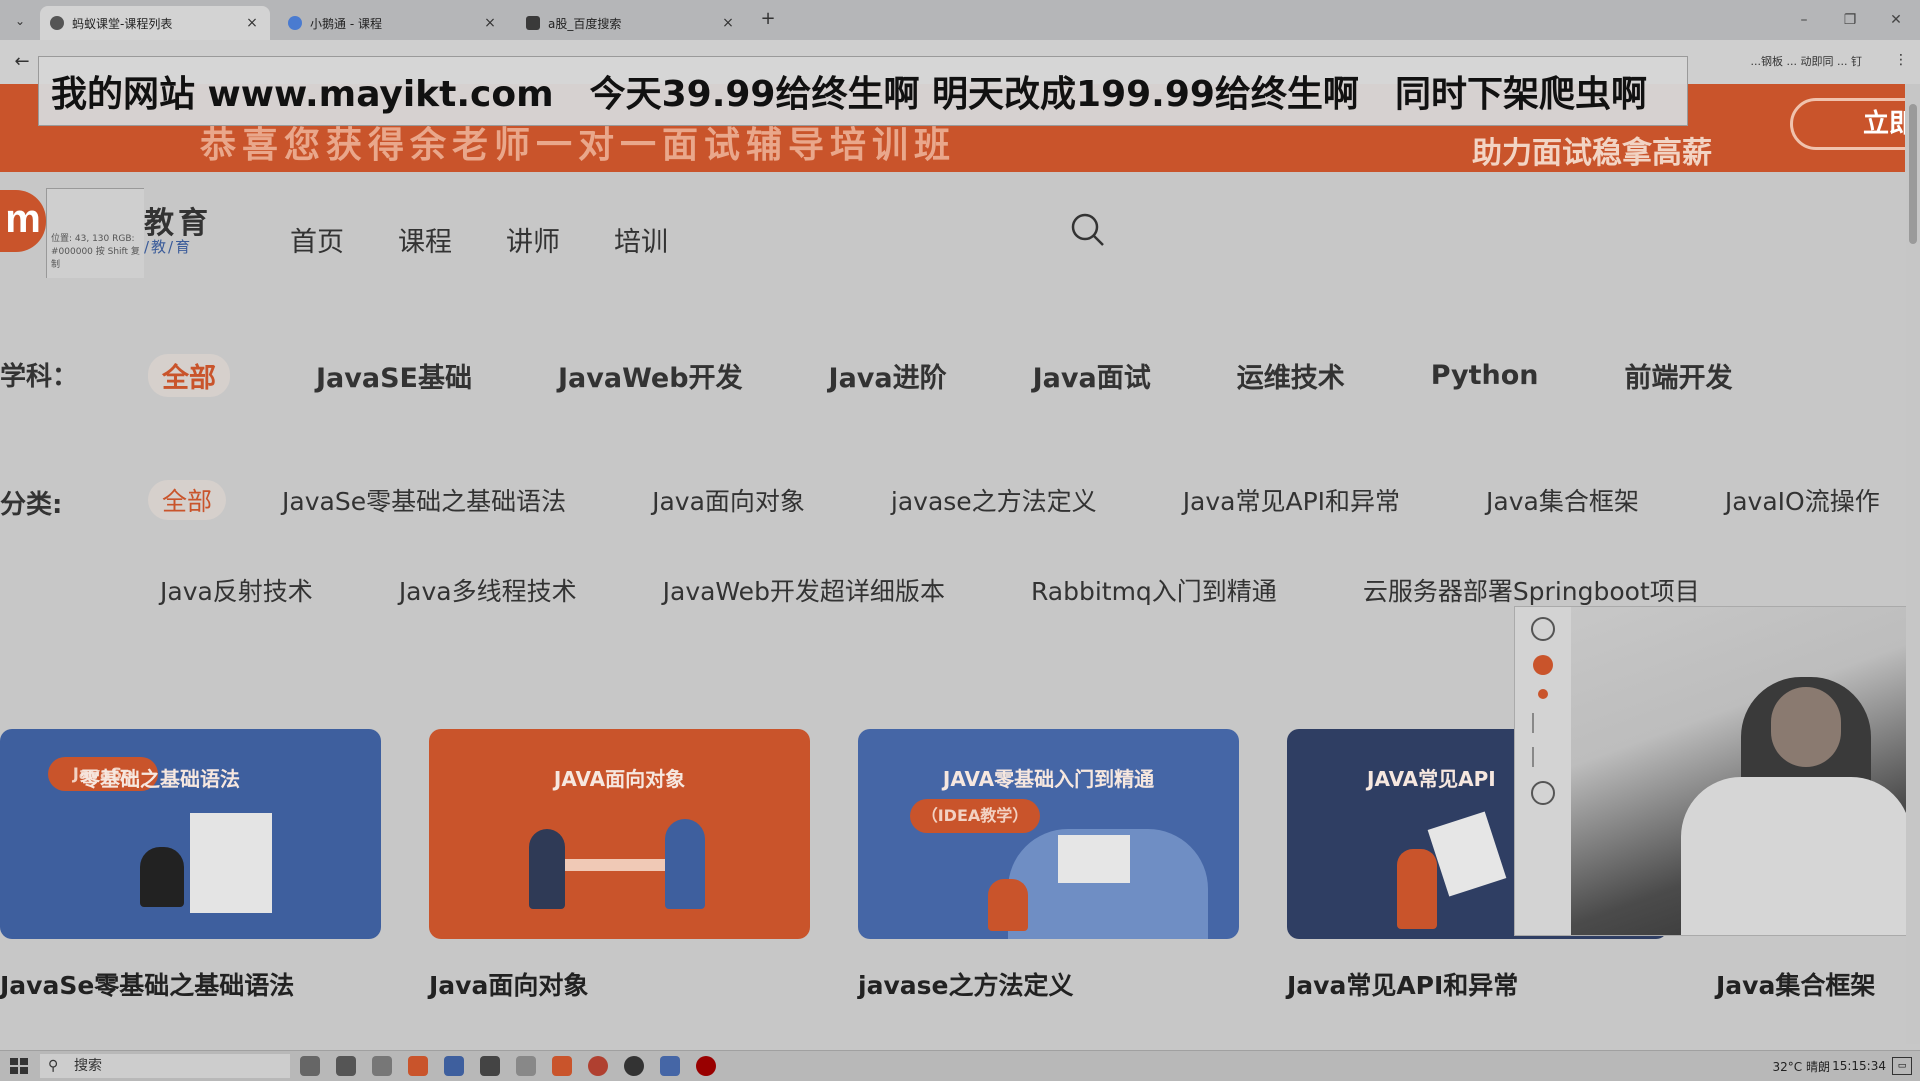  What do you see at coordinates (231, 863) in the screenshot?
I see `illustration-board` at bounding box center [231, 863].